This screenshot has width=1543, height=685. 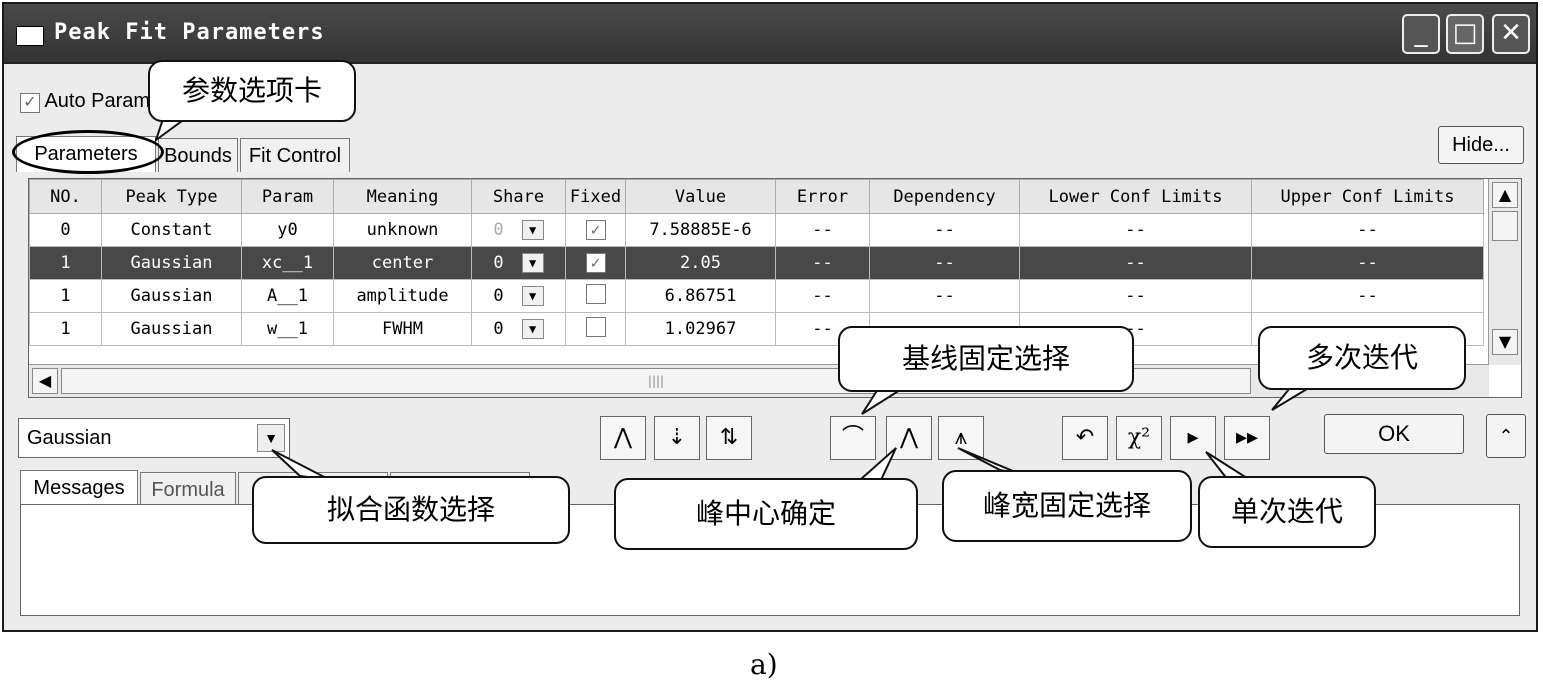 I want to click on callout-peak-width-fix: 峰宽固定选择, so click(x=1067, y=506).